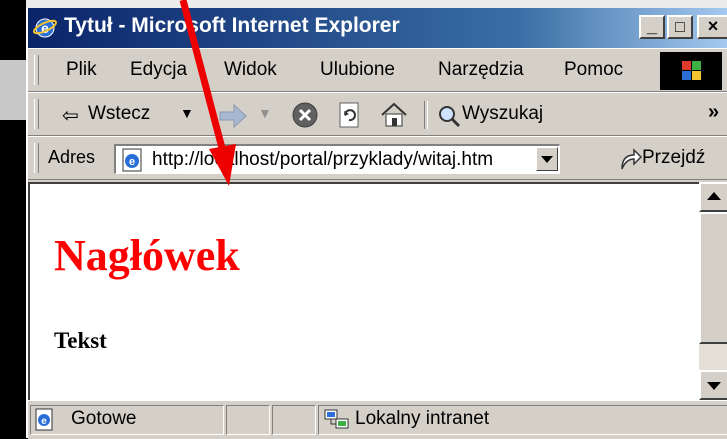 The width and height of the screenshot is (727, 439). I want to click on menu-view: Widok, so click(250, 70).